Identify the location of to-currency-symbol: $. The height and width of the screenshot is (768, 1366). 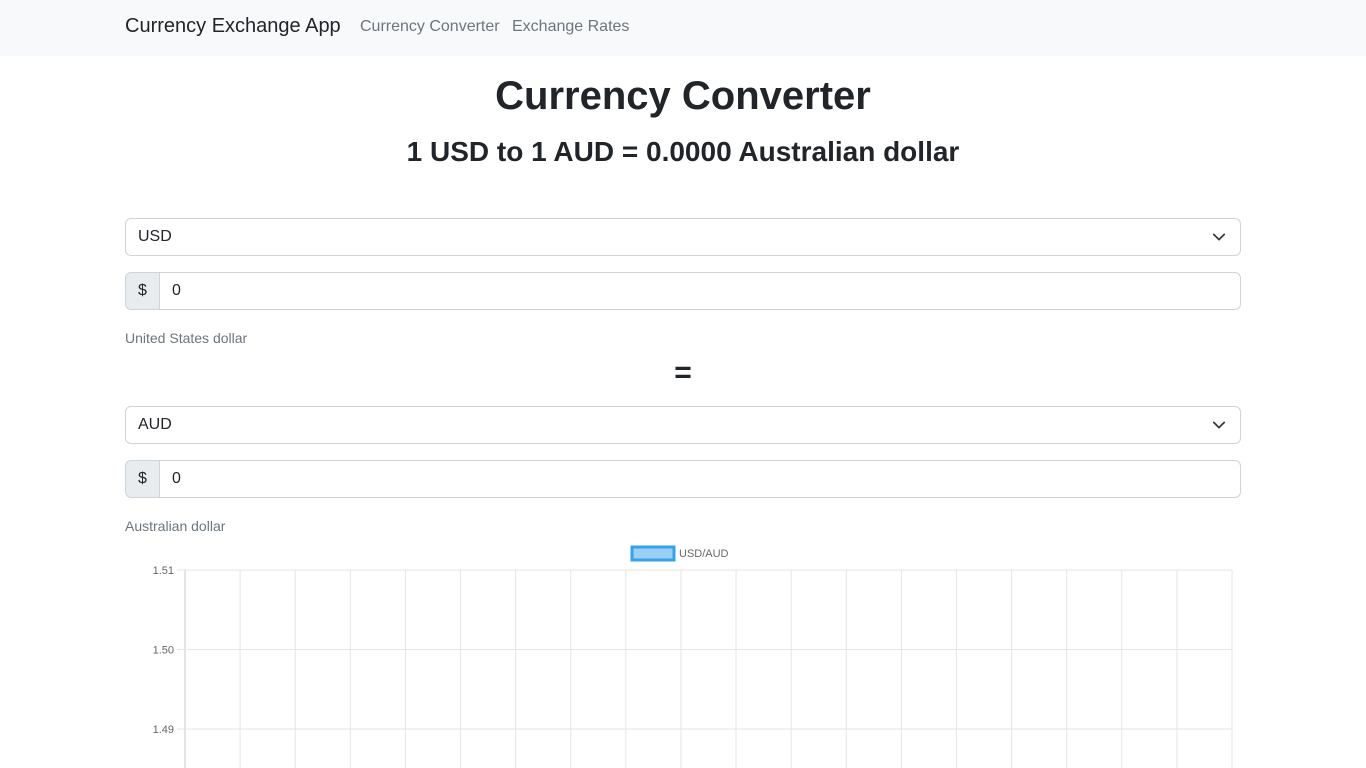
(142, 479).